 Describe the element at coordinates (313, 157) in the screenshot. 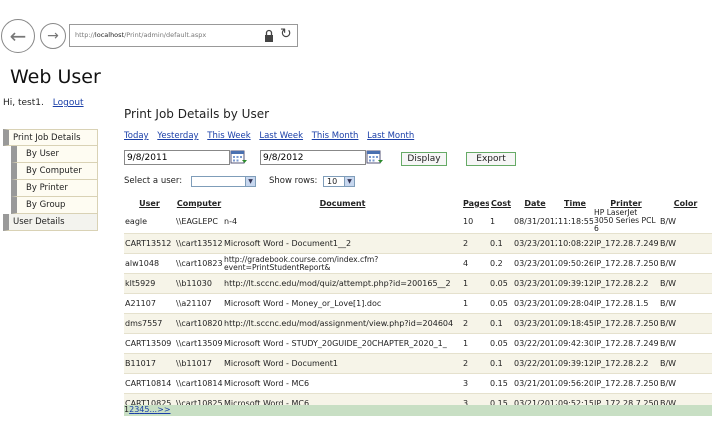

I see `end-date-input` at that location.